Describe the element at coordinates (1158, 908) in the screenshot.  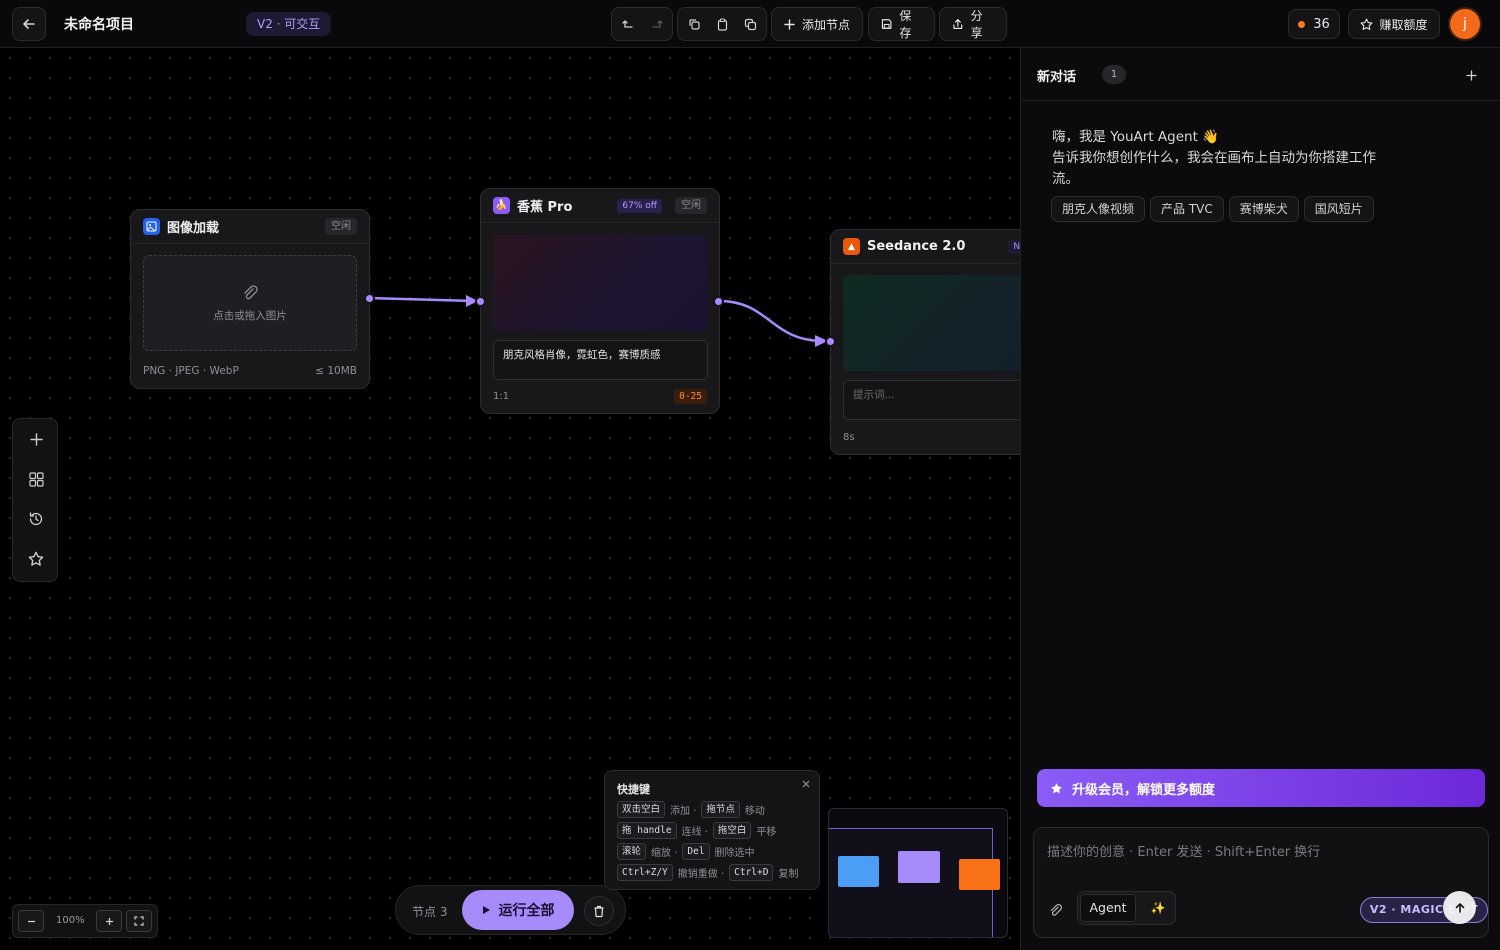
I see `sparkle-icon: ✨` at that location.